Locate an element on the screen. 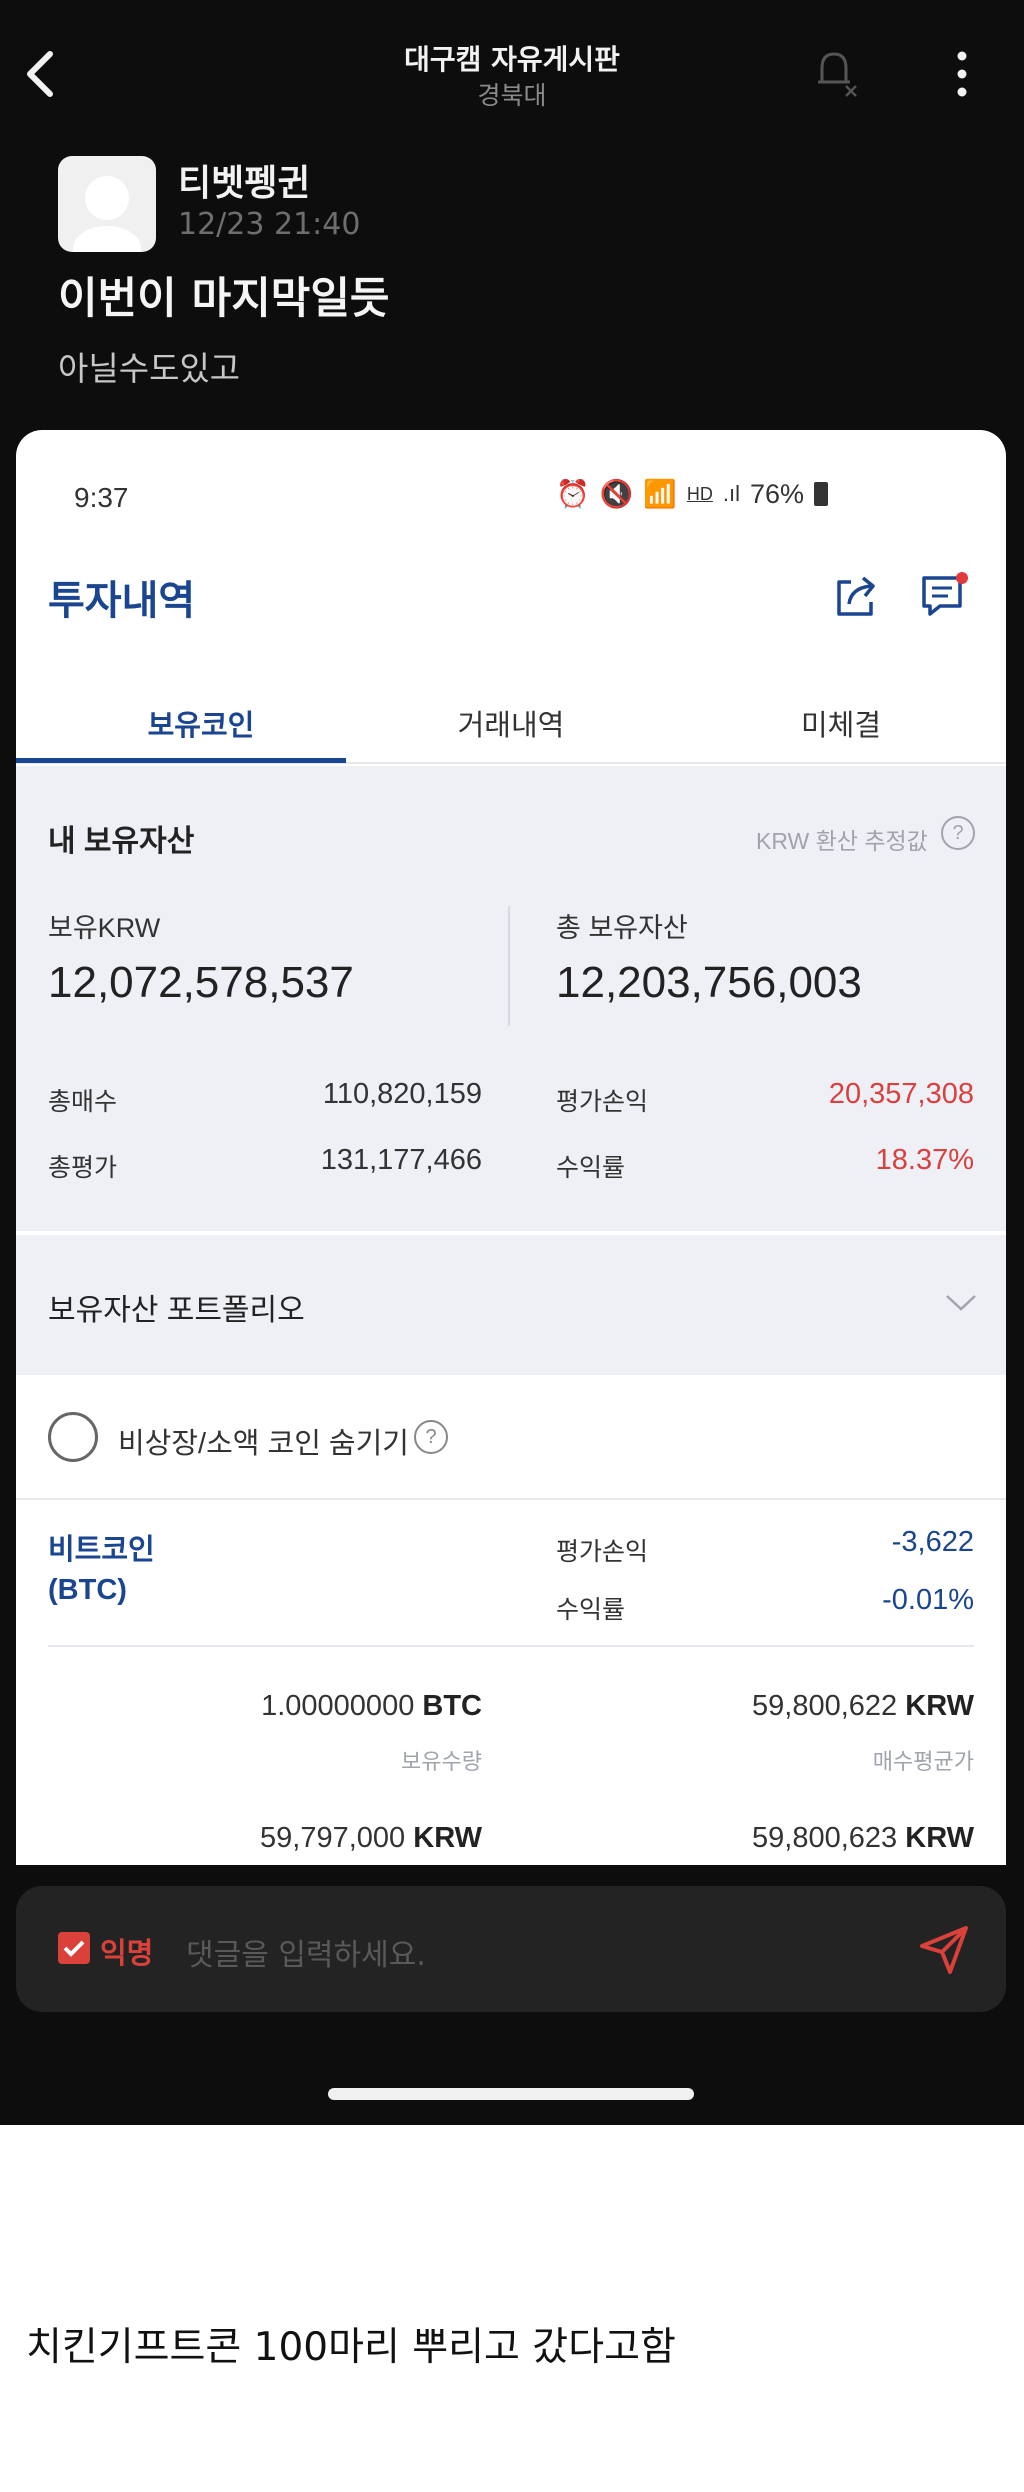  active-tab-indicator is located at coordinates (181, 760).